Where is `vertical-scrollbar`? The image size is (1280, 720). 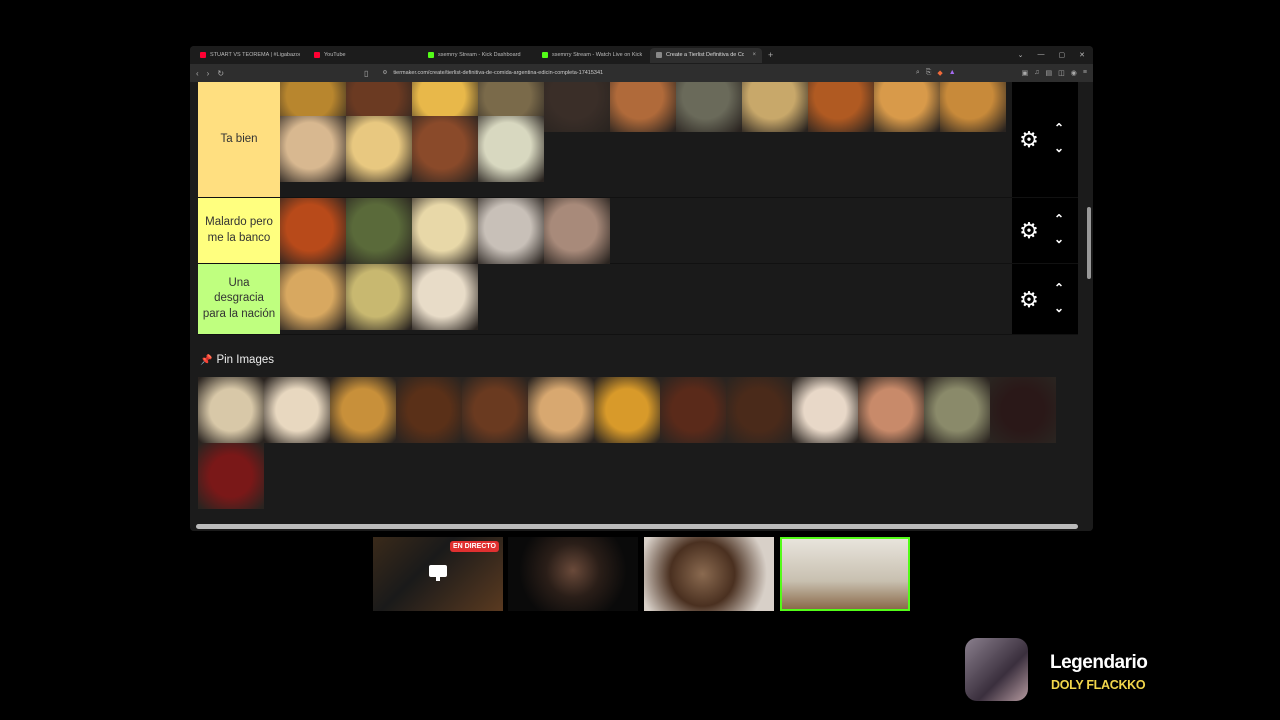
vertical-scrollbar is located at coordinates (1089, 243).